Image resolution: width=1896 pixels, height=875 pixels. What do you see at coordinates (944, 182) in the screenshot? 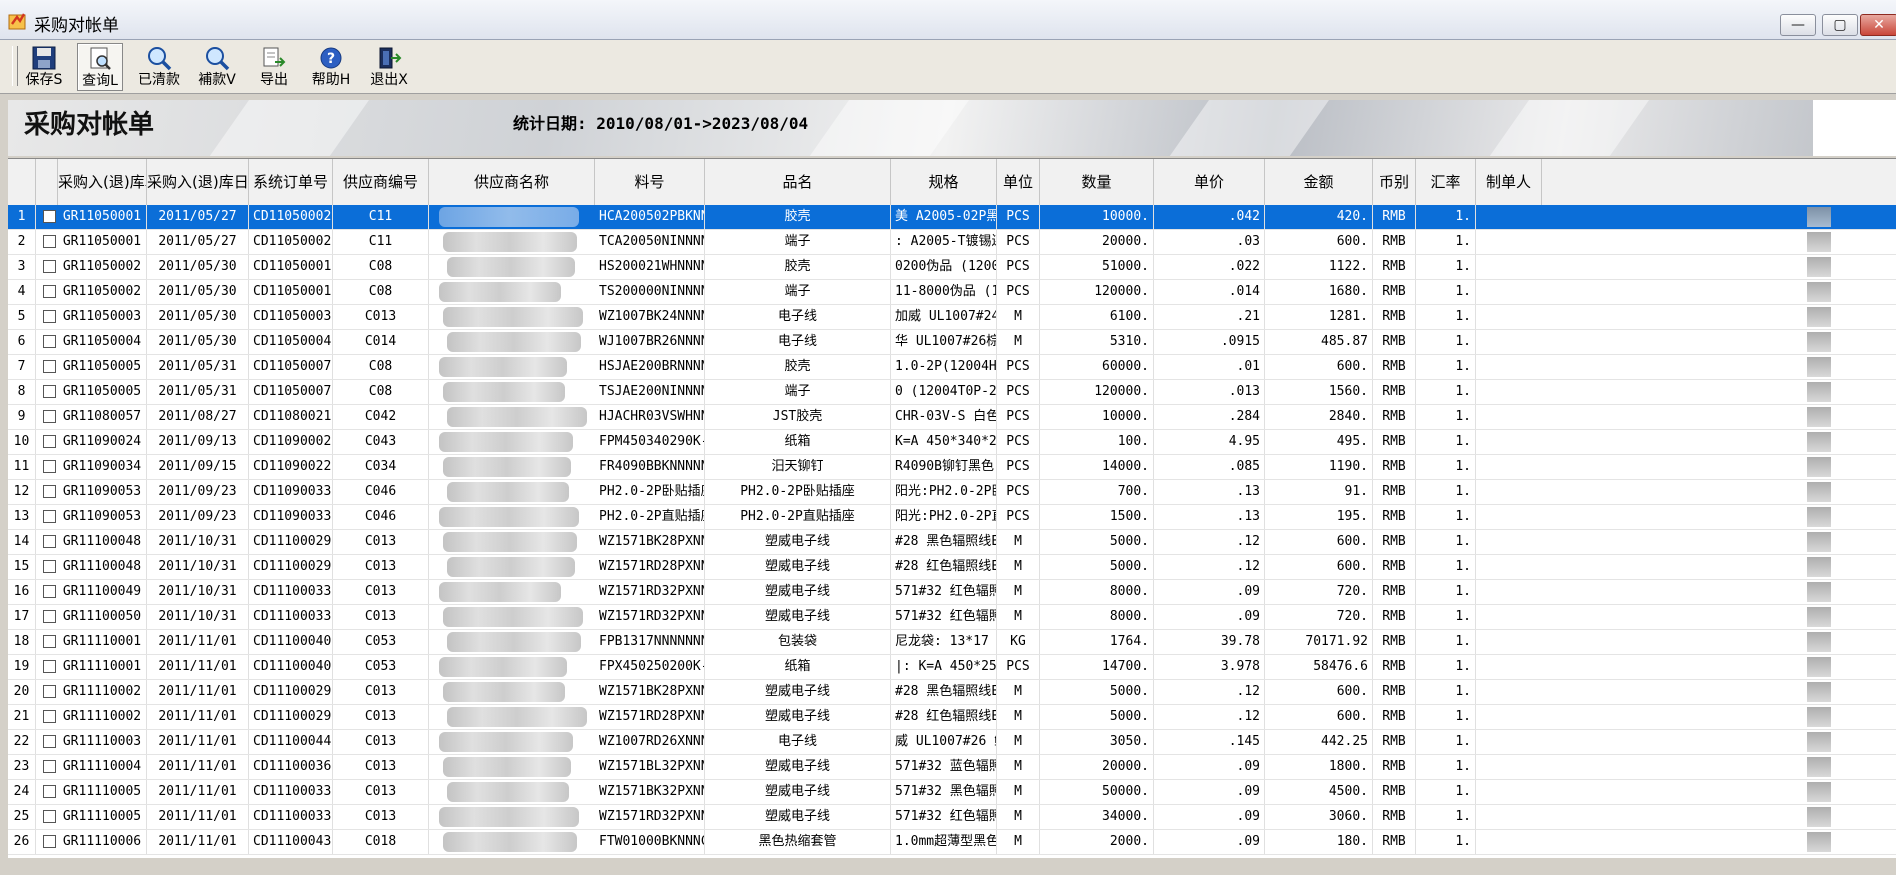
I see `column-header-9: 规格` at bounding box center [944, 182].